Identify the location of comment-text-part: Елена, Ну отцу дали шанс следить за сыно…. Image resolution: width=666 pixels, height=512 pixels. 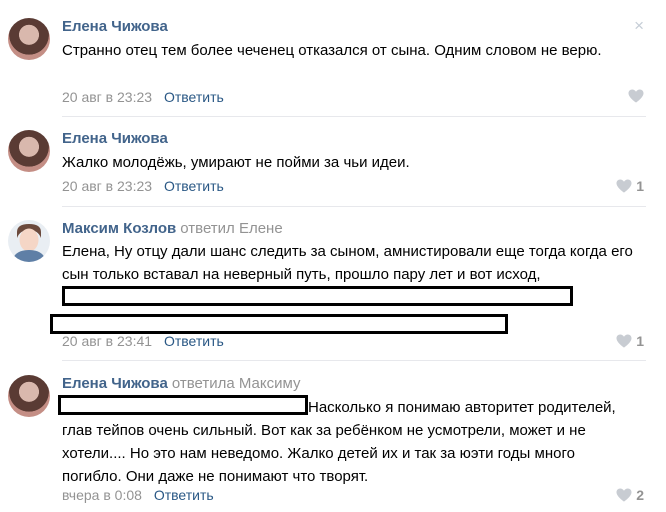
(347, 263).